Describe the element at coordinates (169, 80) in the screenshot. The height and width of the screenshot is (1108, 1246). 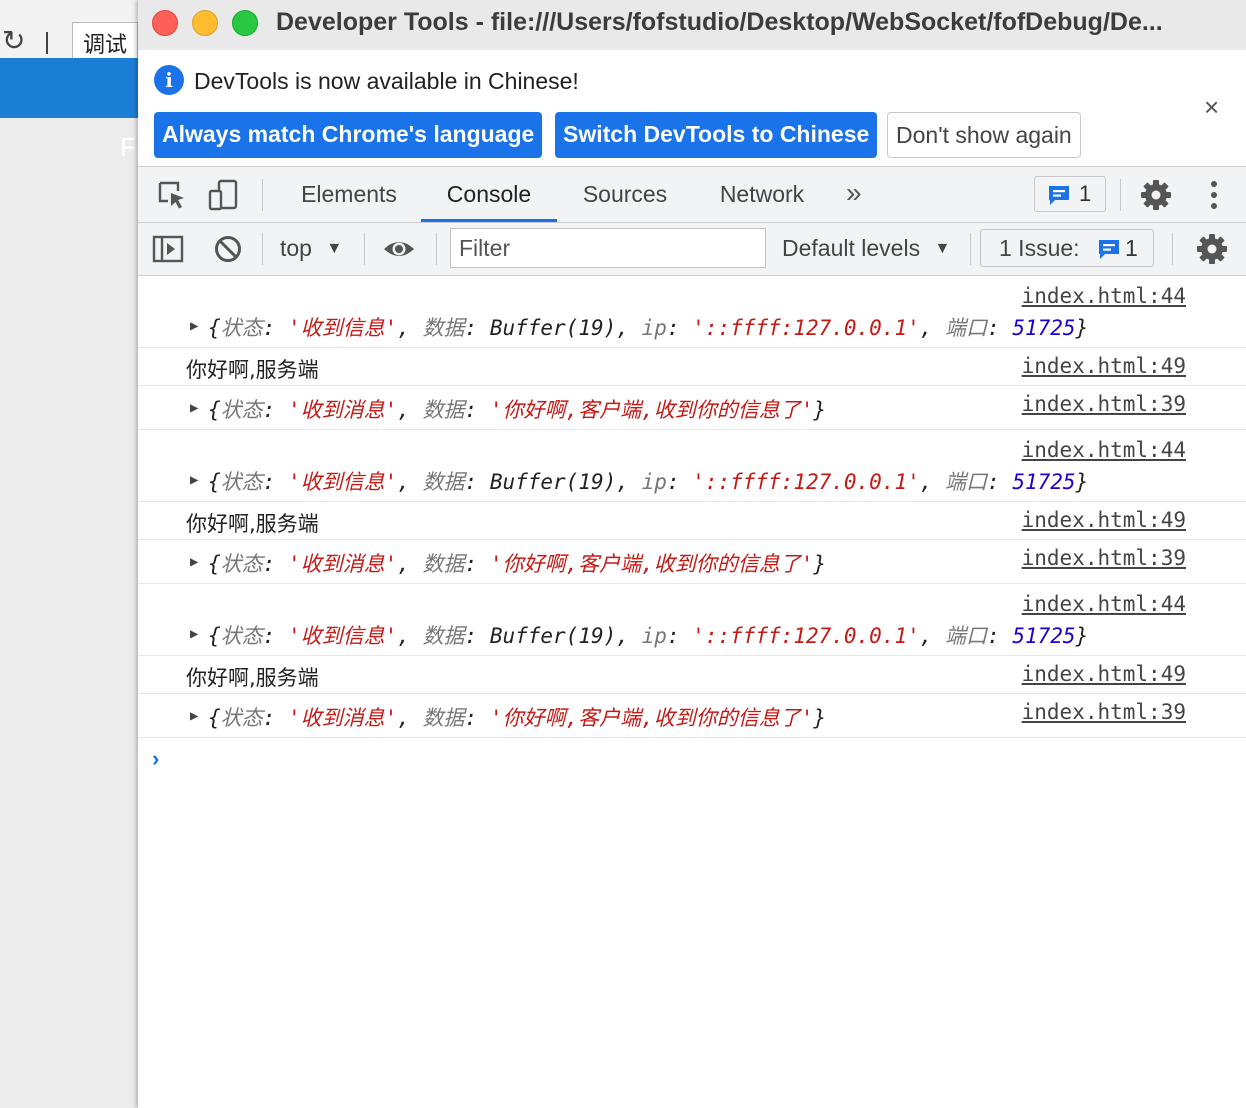
I see `info-icon: i` at that location.